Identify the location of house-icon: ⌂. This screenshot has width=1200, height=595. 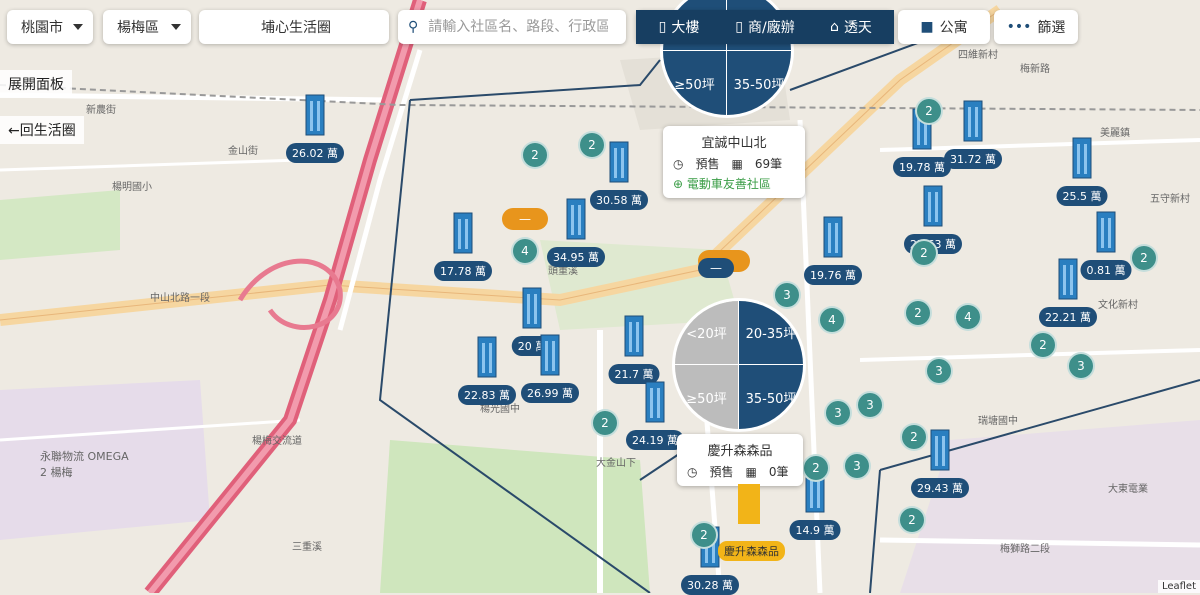
(834, 27).